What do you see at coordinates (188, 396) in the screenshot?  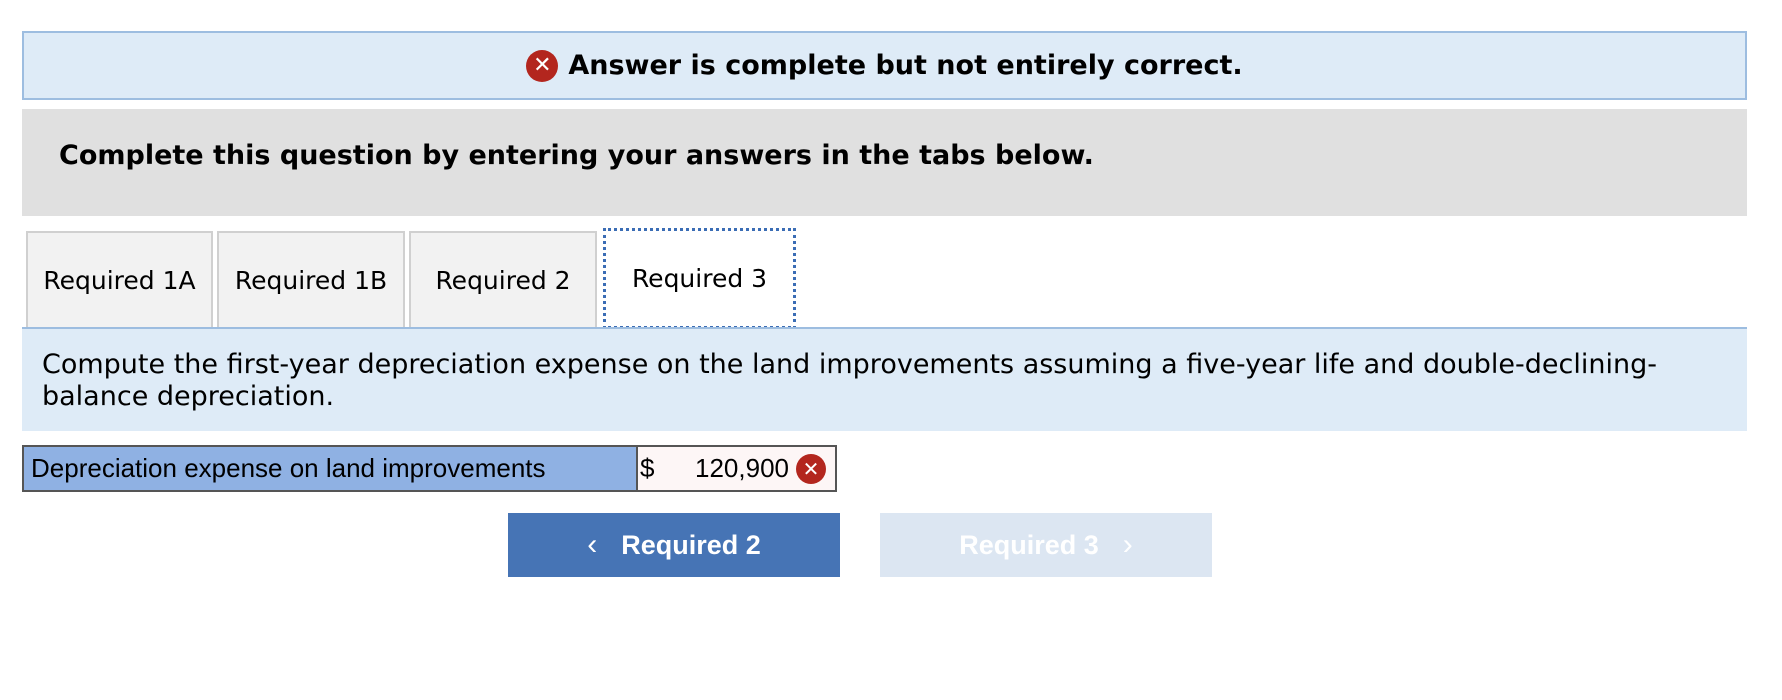 I see `question-text-line-2: balance depreciation.` at bounding box center [188, 396].